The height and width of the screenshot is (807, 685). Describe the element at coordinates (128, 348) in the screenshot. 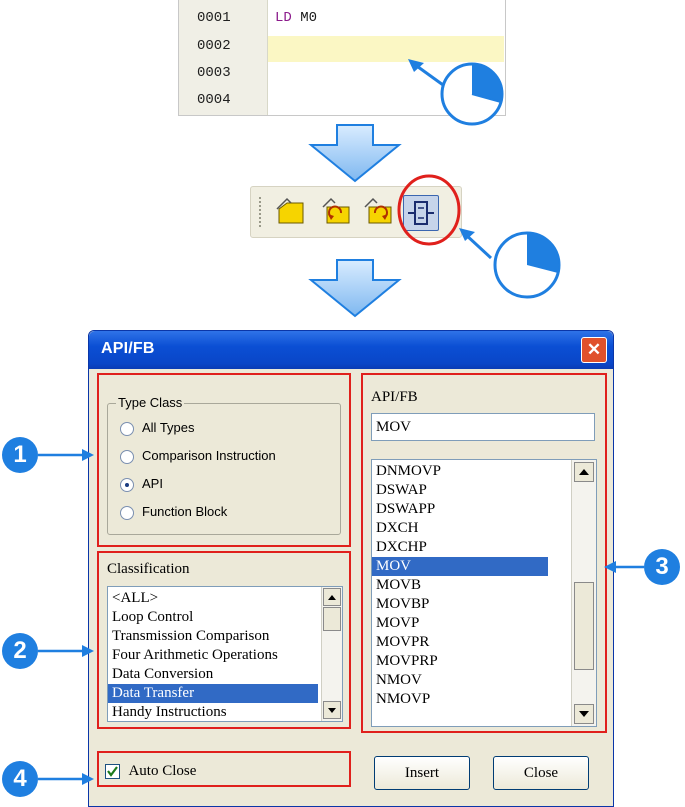

I see `dialog-title: API/FB` at that location.